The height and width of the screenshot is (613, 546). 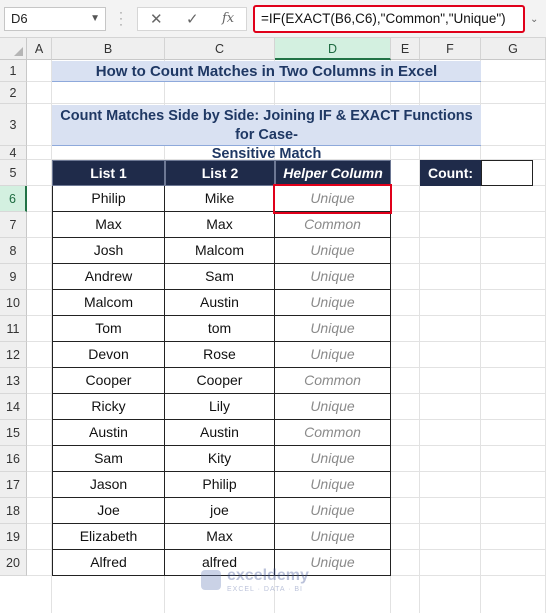 What do you see at coordinates (220, 49) in the screenshot?
I see `column-header-c: C` at bounding box center [220, 49].